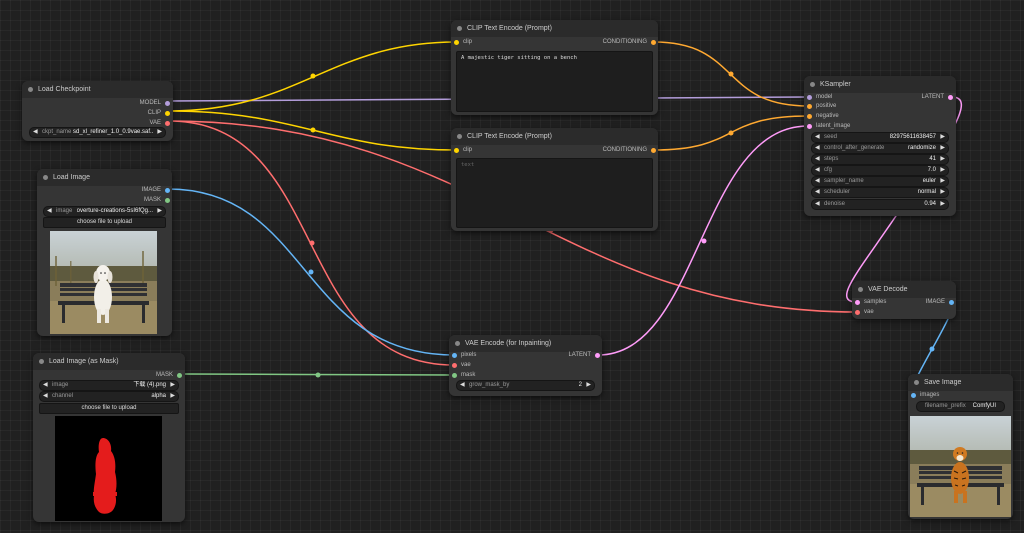 This screenshot has height=533, width=1024. What do you see at coordinates (880, 159) in the screenshot?
I see `steps-widget: ◀ steps 41 ▶` at bounding box center [880, 159].